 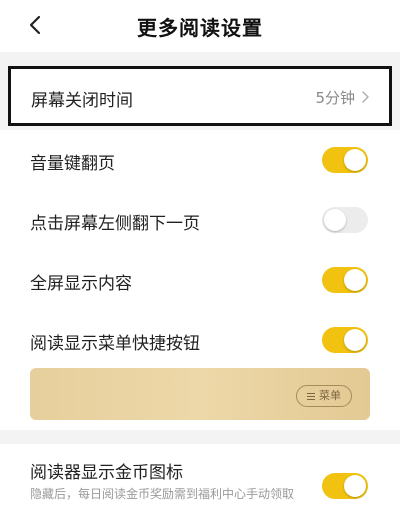 I want to click on volume-key-turn-toggle, so click(x=345, y=160).